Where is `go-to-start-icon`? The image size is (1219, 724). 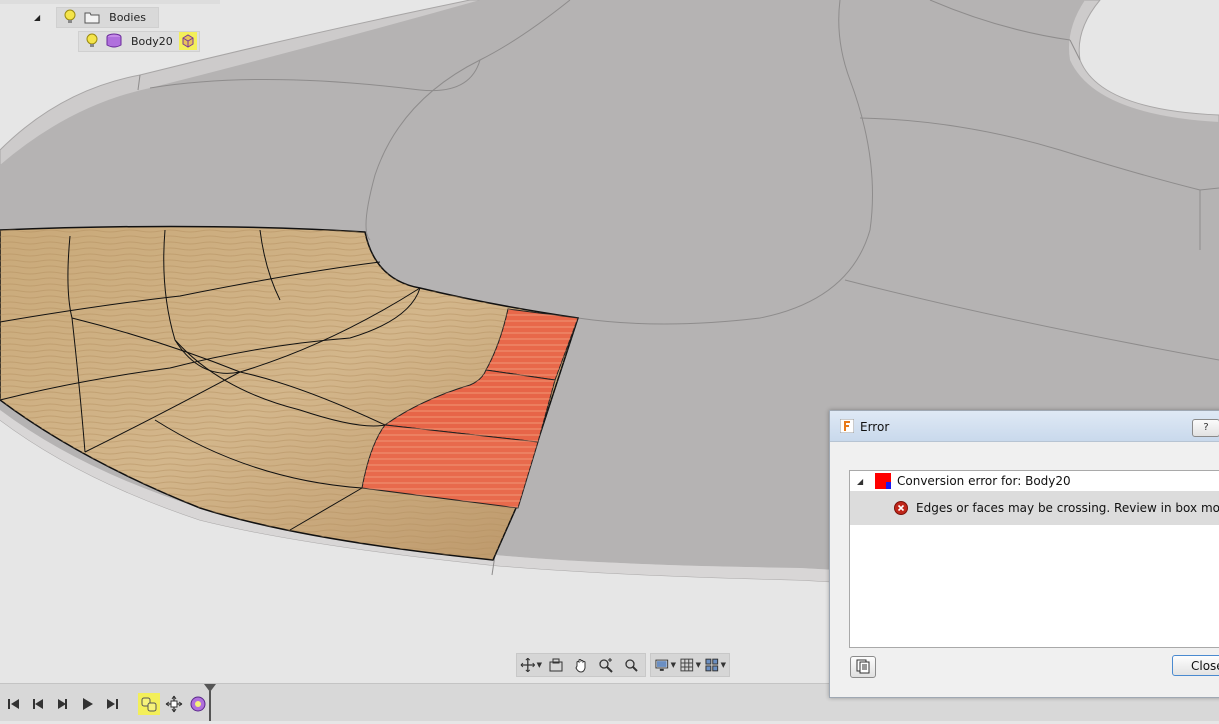
go-to-start-icon is located at coordinates (14, 704).